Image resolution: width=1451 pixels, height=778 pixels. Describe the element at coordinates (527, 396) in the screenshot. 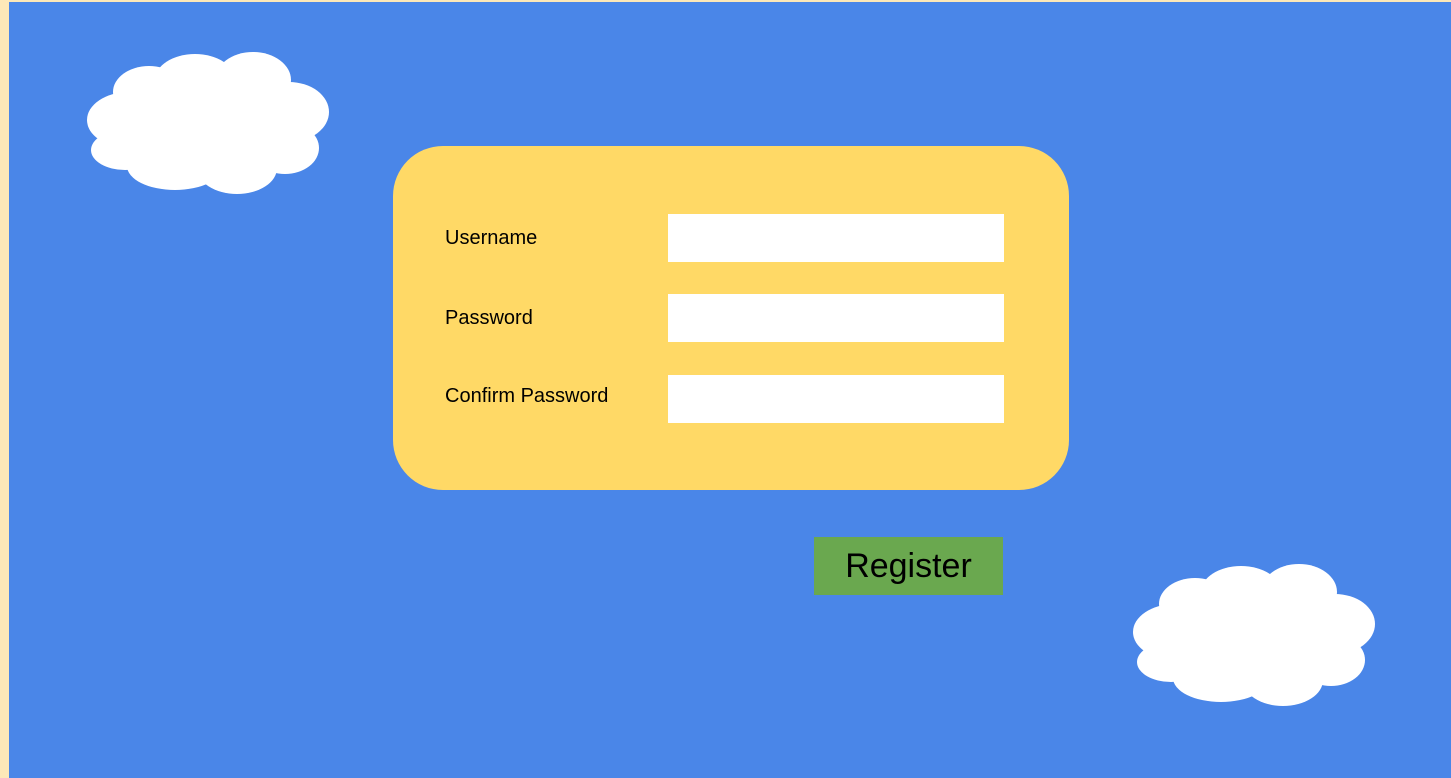

I see `confirm-password-label: Confirm Password` at that location.